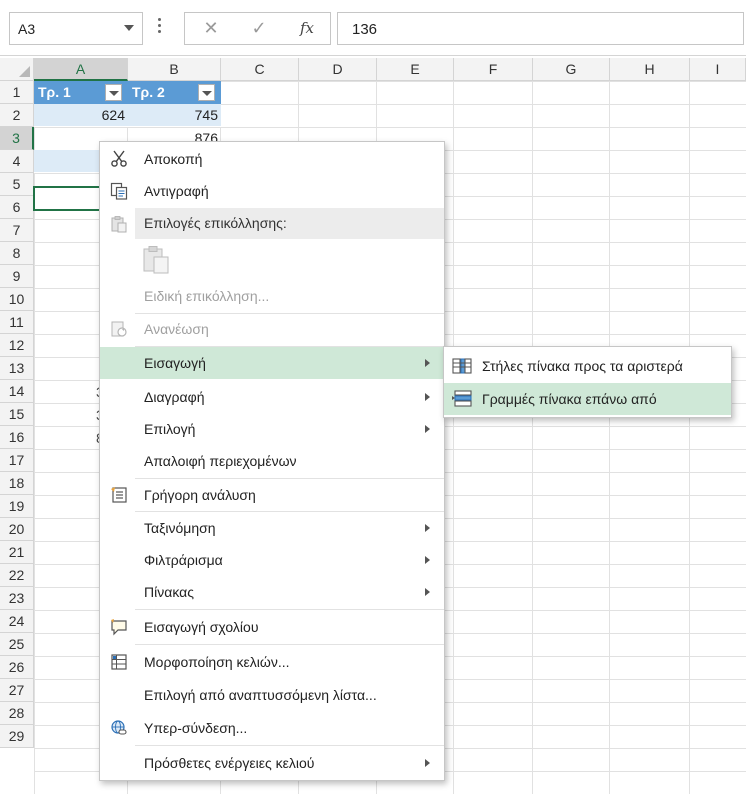 The width and height of the screenshot is (746, 794). Describe the element at coordinates (17, 161) in the screenshot. I see `row-header-4: 4` at that location.